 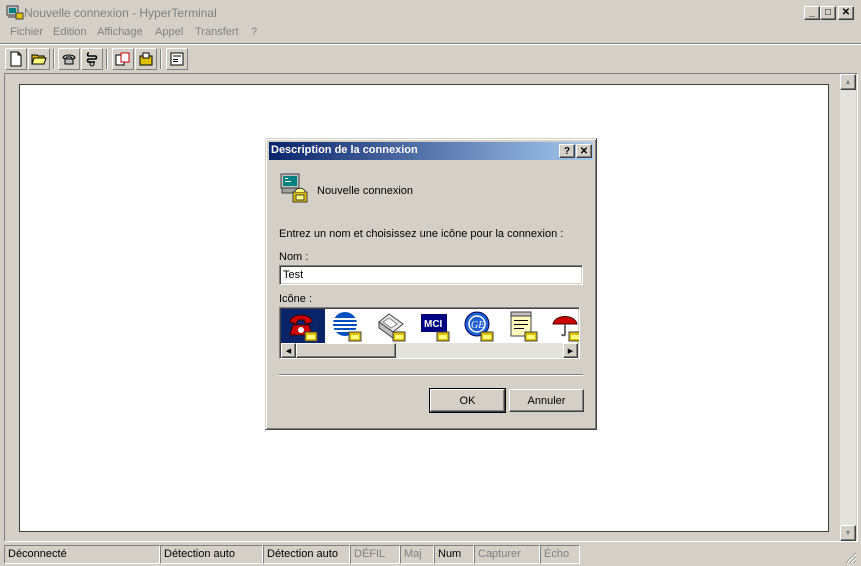 What do you see at coordinates (217, 32) in the screenshot?
I see `menu-transfert: Transfert` at bounding box center [217, 32].